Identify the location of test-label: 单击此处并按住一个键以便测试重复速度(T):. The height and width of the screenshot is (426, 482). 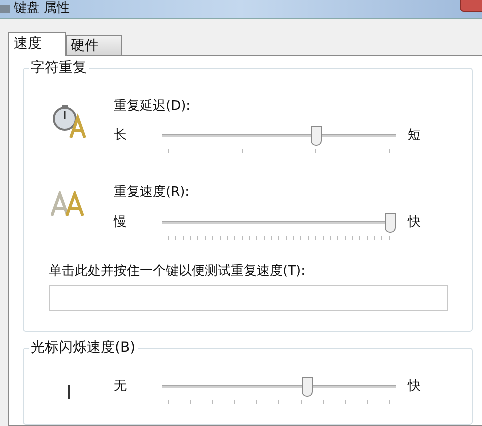
(177, 271).